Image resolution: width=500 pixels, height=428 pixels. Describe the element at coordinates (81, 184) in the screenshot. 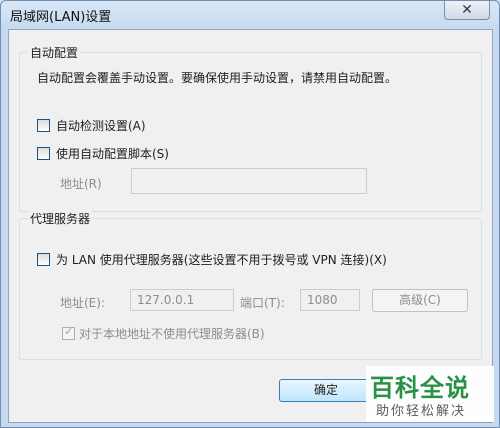

I see `script-address-label: 地址(R)` at that location.